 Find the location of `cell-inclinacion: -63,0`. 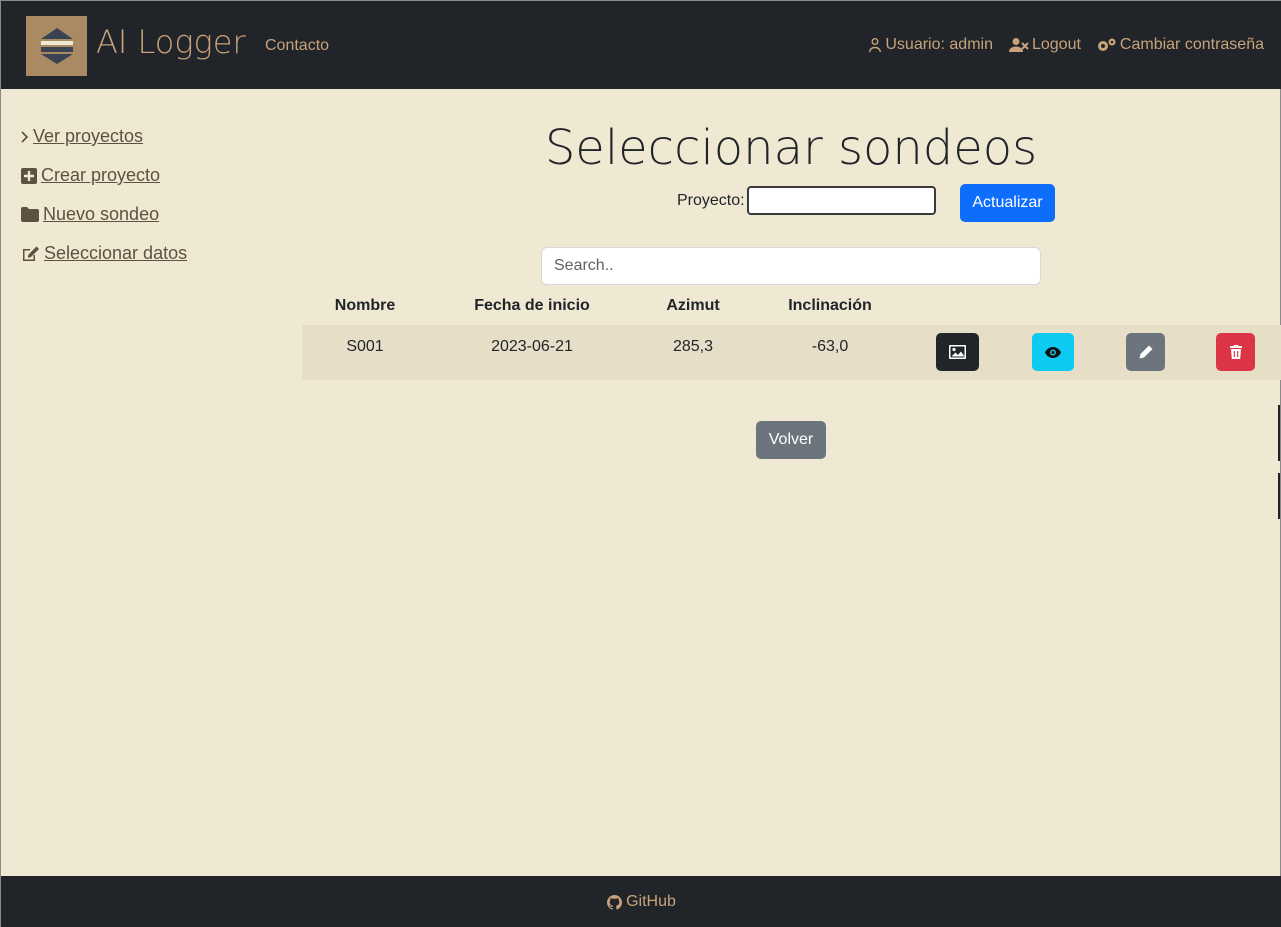

cell-inclinacion: -63,0 is located at coordinates (830, 346).